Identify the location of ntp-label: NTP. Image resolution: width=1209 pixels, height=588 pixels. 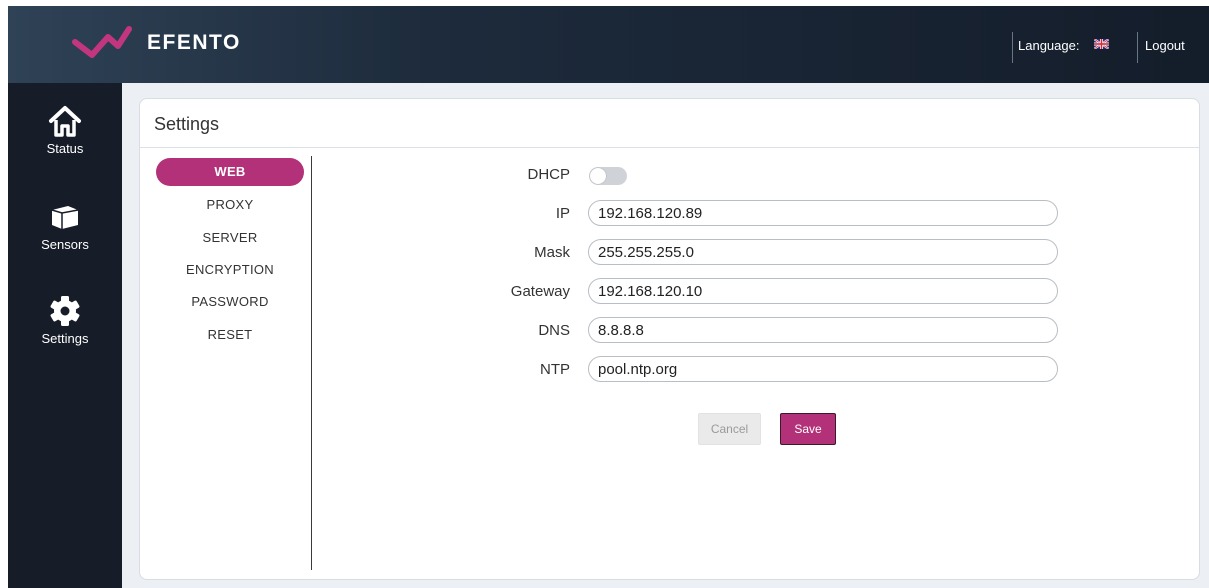
(555, 369).